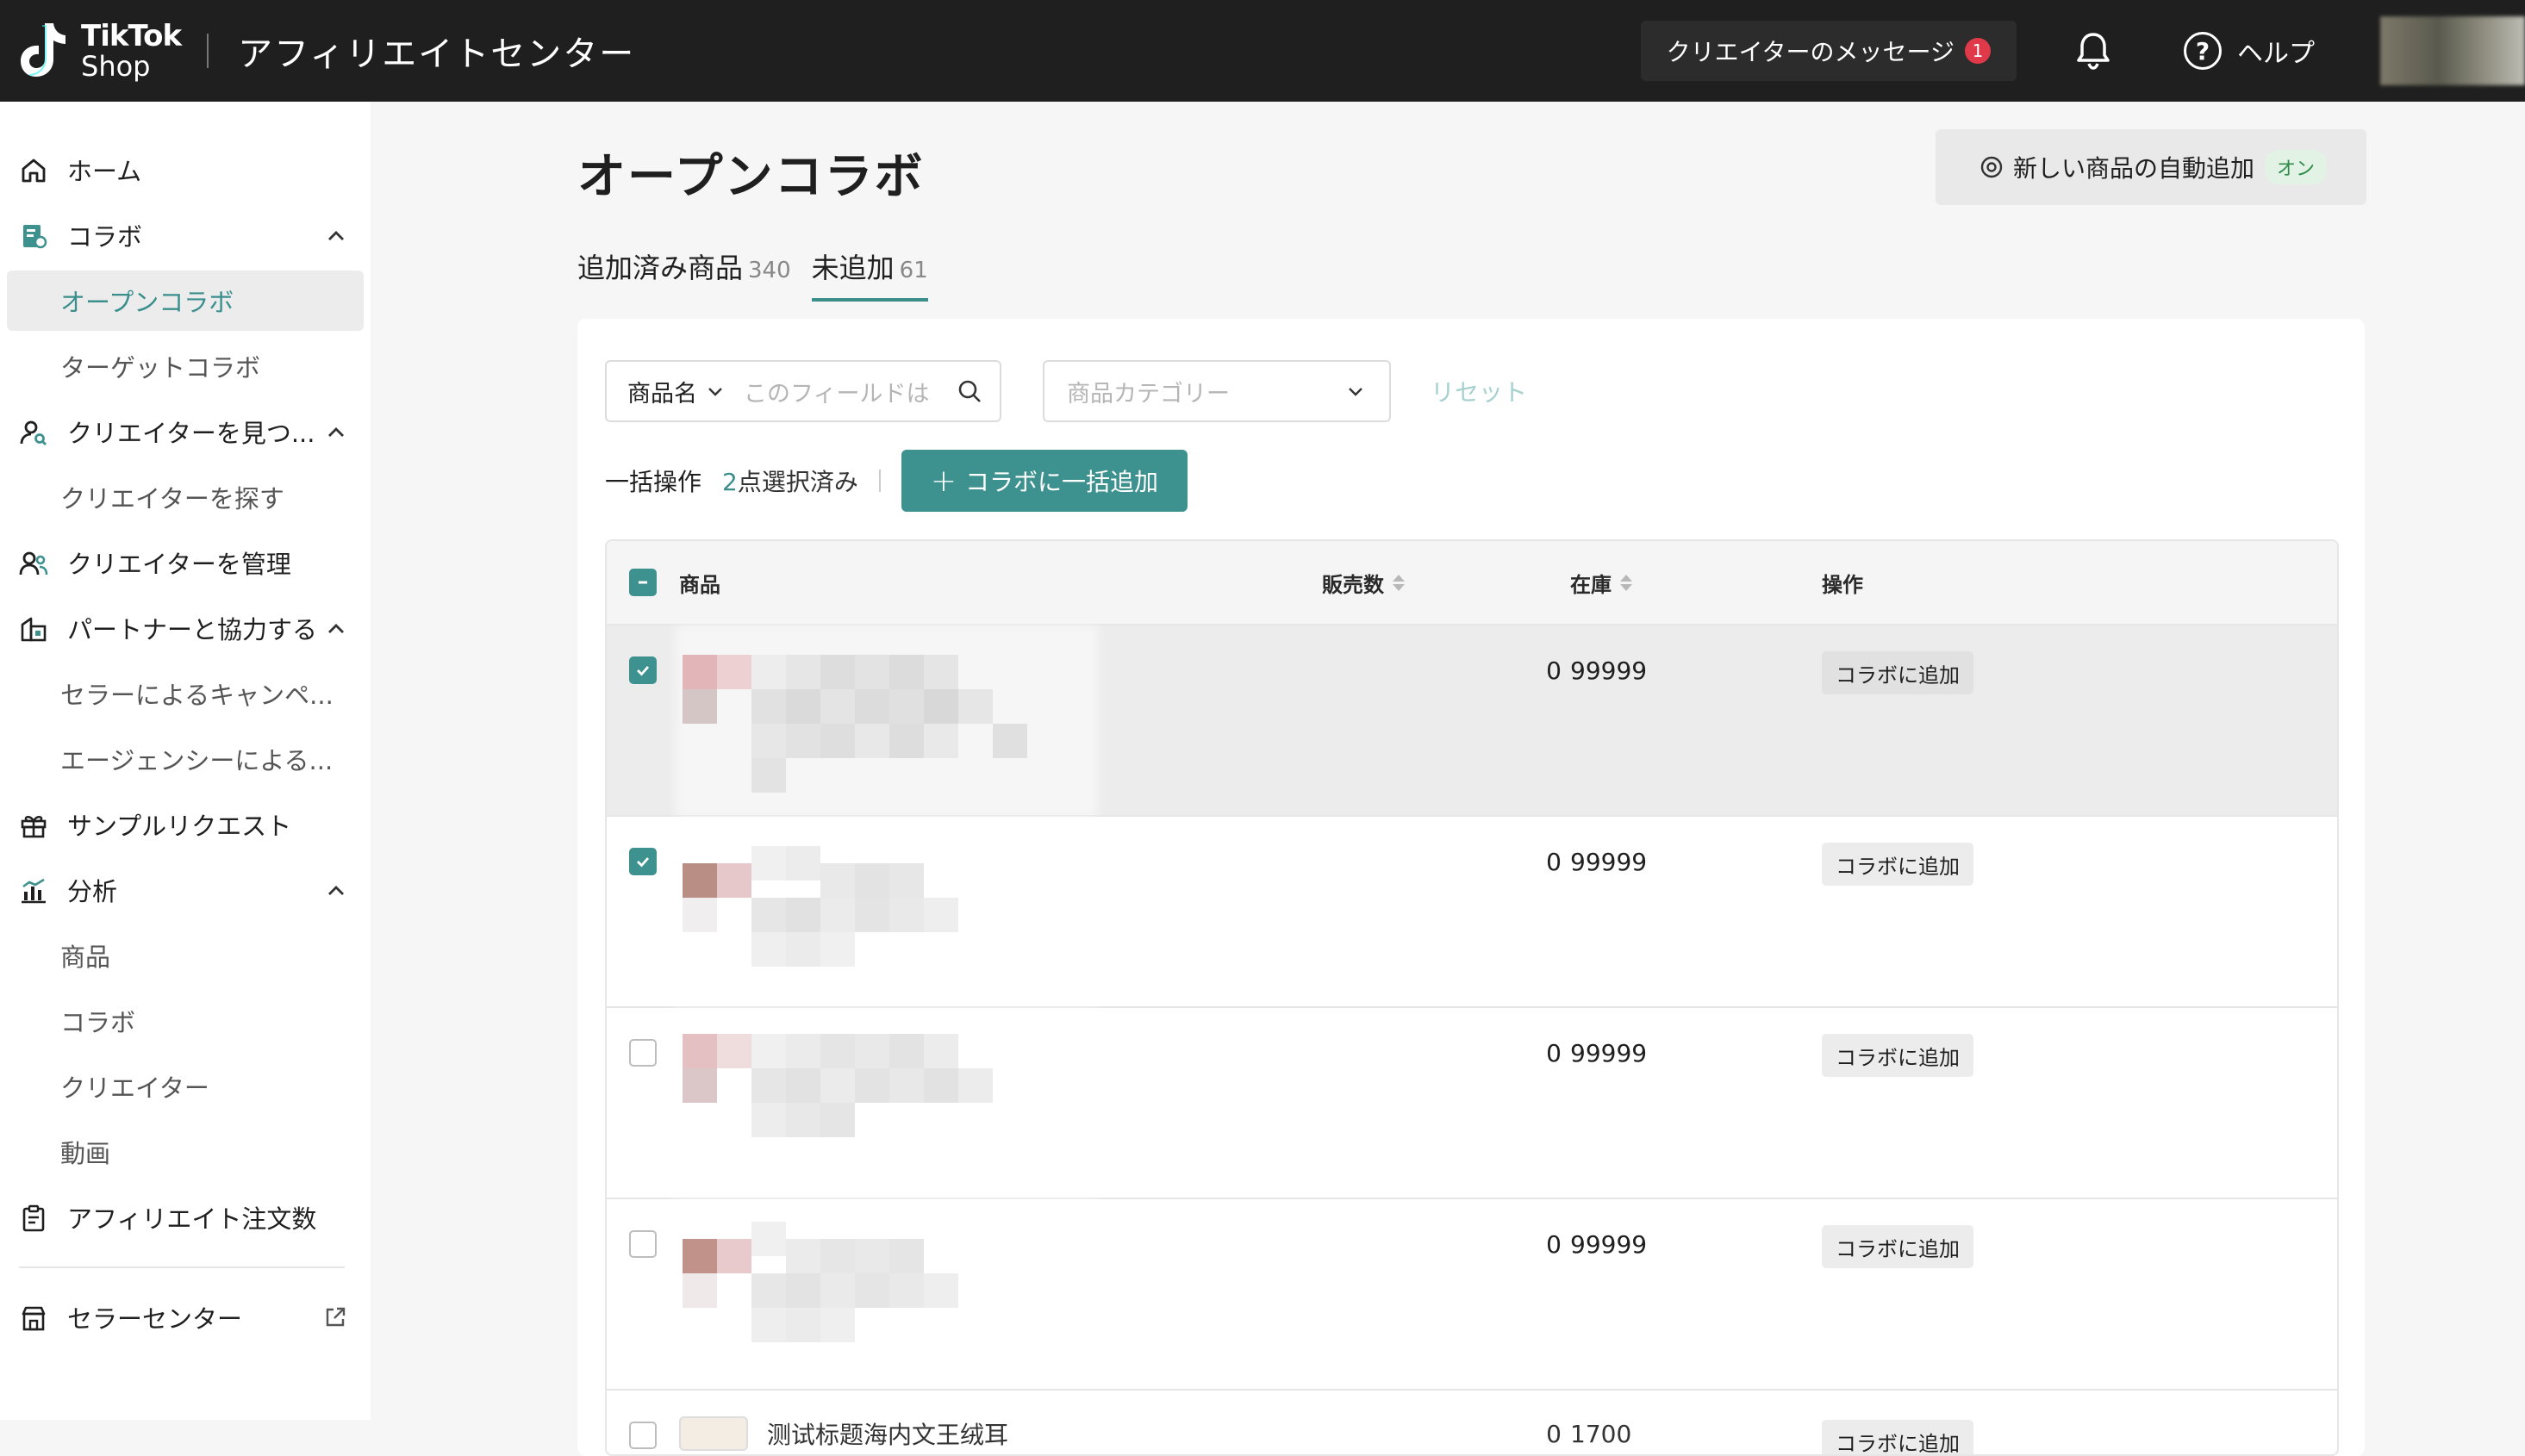  I want to click on analytics-icon, so click(34, 891).